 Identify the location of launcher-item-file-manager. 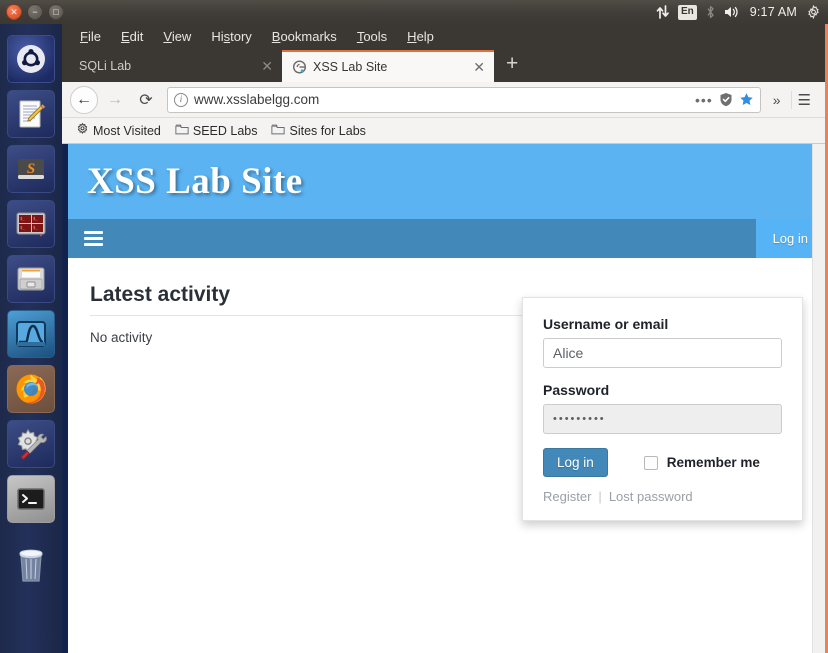
(31, 279).